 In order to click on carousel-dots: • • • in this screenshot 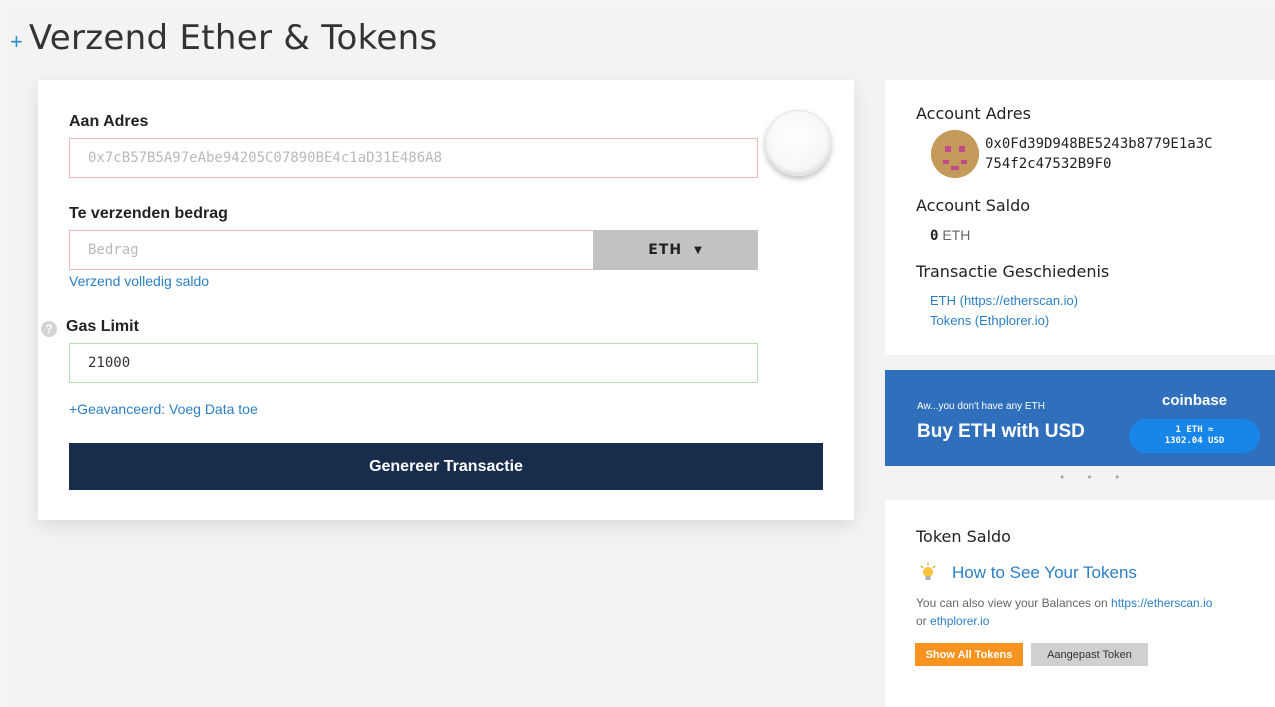, I will do `click(1094, 477)`.